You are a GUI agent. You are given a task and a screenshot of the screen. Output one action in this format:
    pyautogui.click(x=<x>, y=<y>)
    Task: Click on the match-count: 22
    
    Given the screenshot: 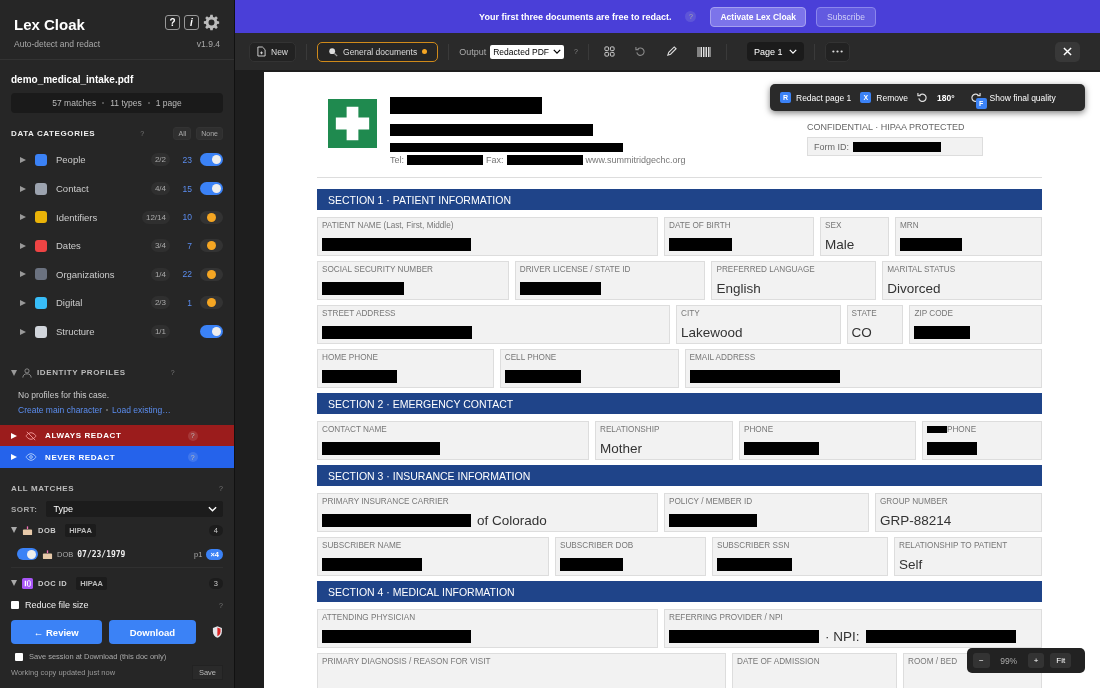 What is the action you would take?
    pyautogui.click(x=186, y=274)
    